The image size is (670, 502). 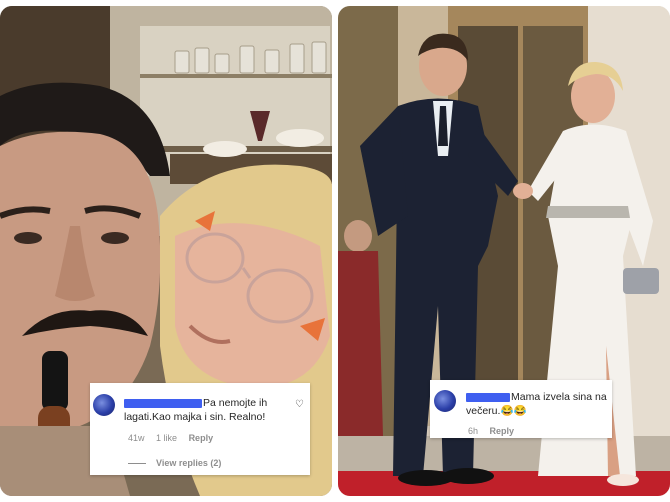 I want to click on heart-icon: ♡, so click(x=299, y=405).